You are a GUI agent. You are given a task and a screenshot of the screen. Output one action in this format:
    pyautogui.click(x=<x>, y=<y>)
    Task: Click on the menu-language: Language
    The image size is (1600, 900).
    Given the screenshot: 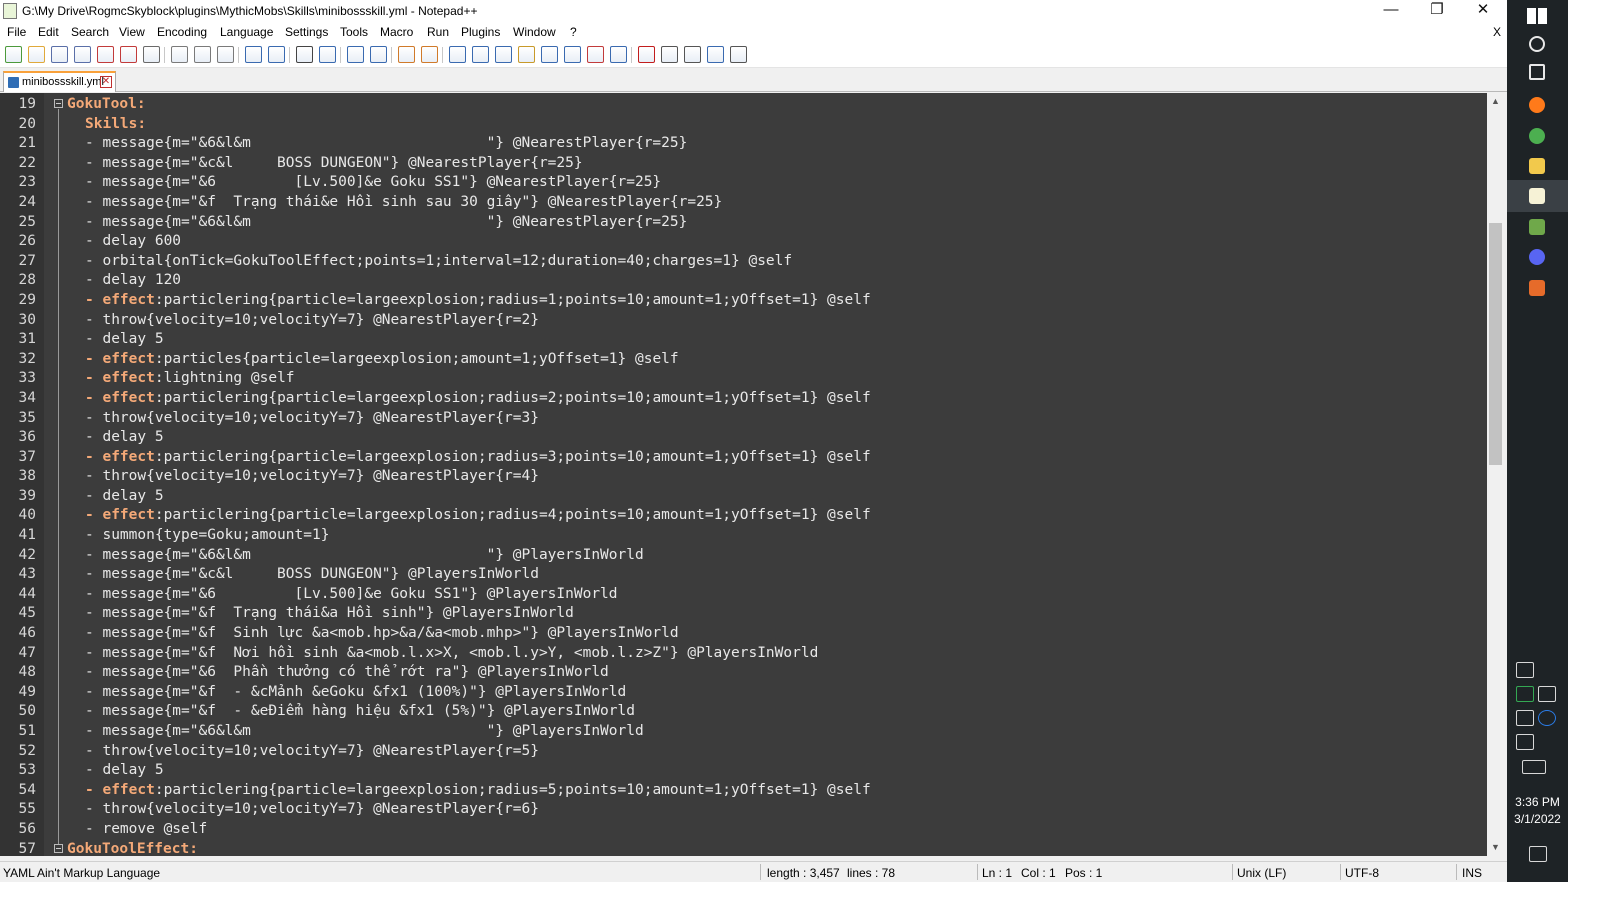 What is the action you would take?
    pyautogui.click(x=246, y=32)
    